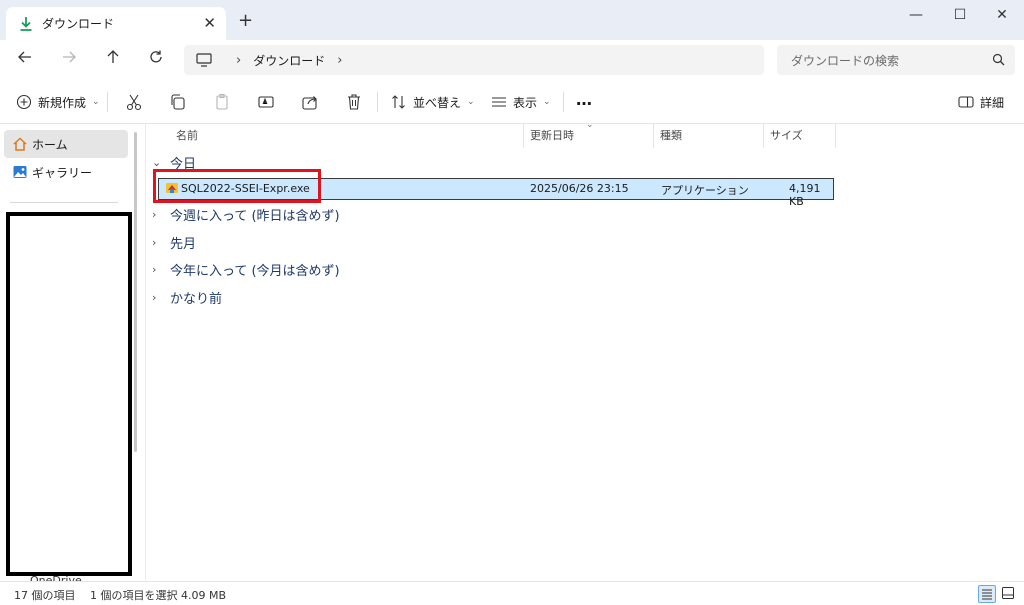 The width and height of the screenshot is (1024, 605). Describe the element at coordinates (347, 136) in the screenshot. I see `column-header-name: 名前` at that location.